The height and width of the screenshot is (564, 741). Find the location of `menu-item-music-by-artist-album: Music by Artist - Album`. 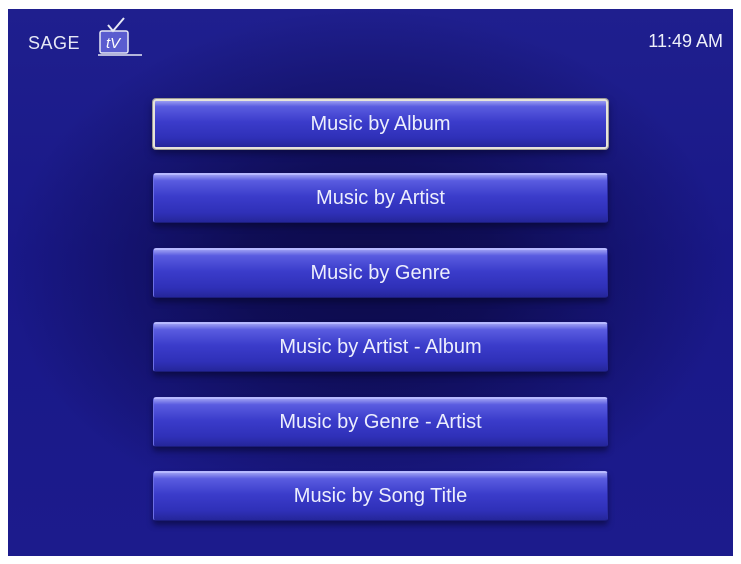

menu-item-music-by-artist-album: Music by Artist - Album is located at coordinates (380, 347).